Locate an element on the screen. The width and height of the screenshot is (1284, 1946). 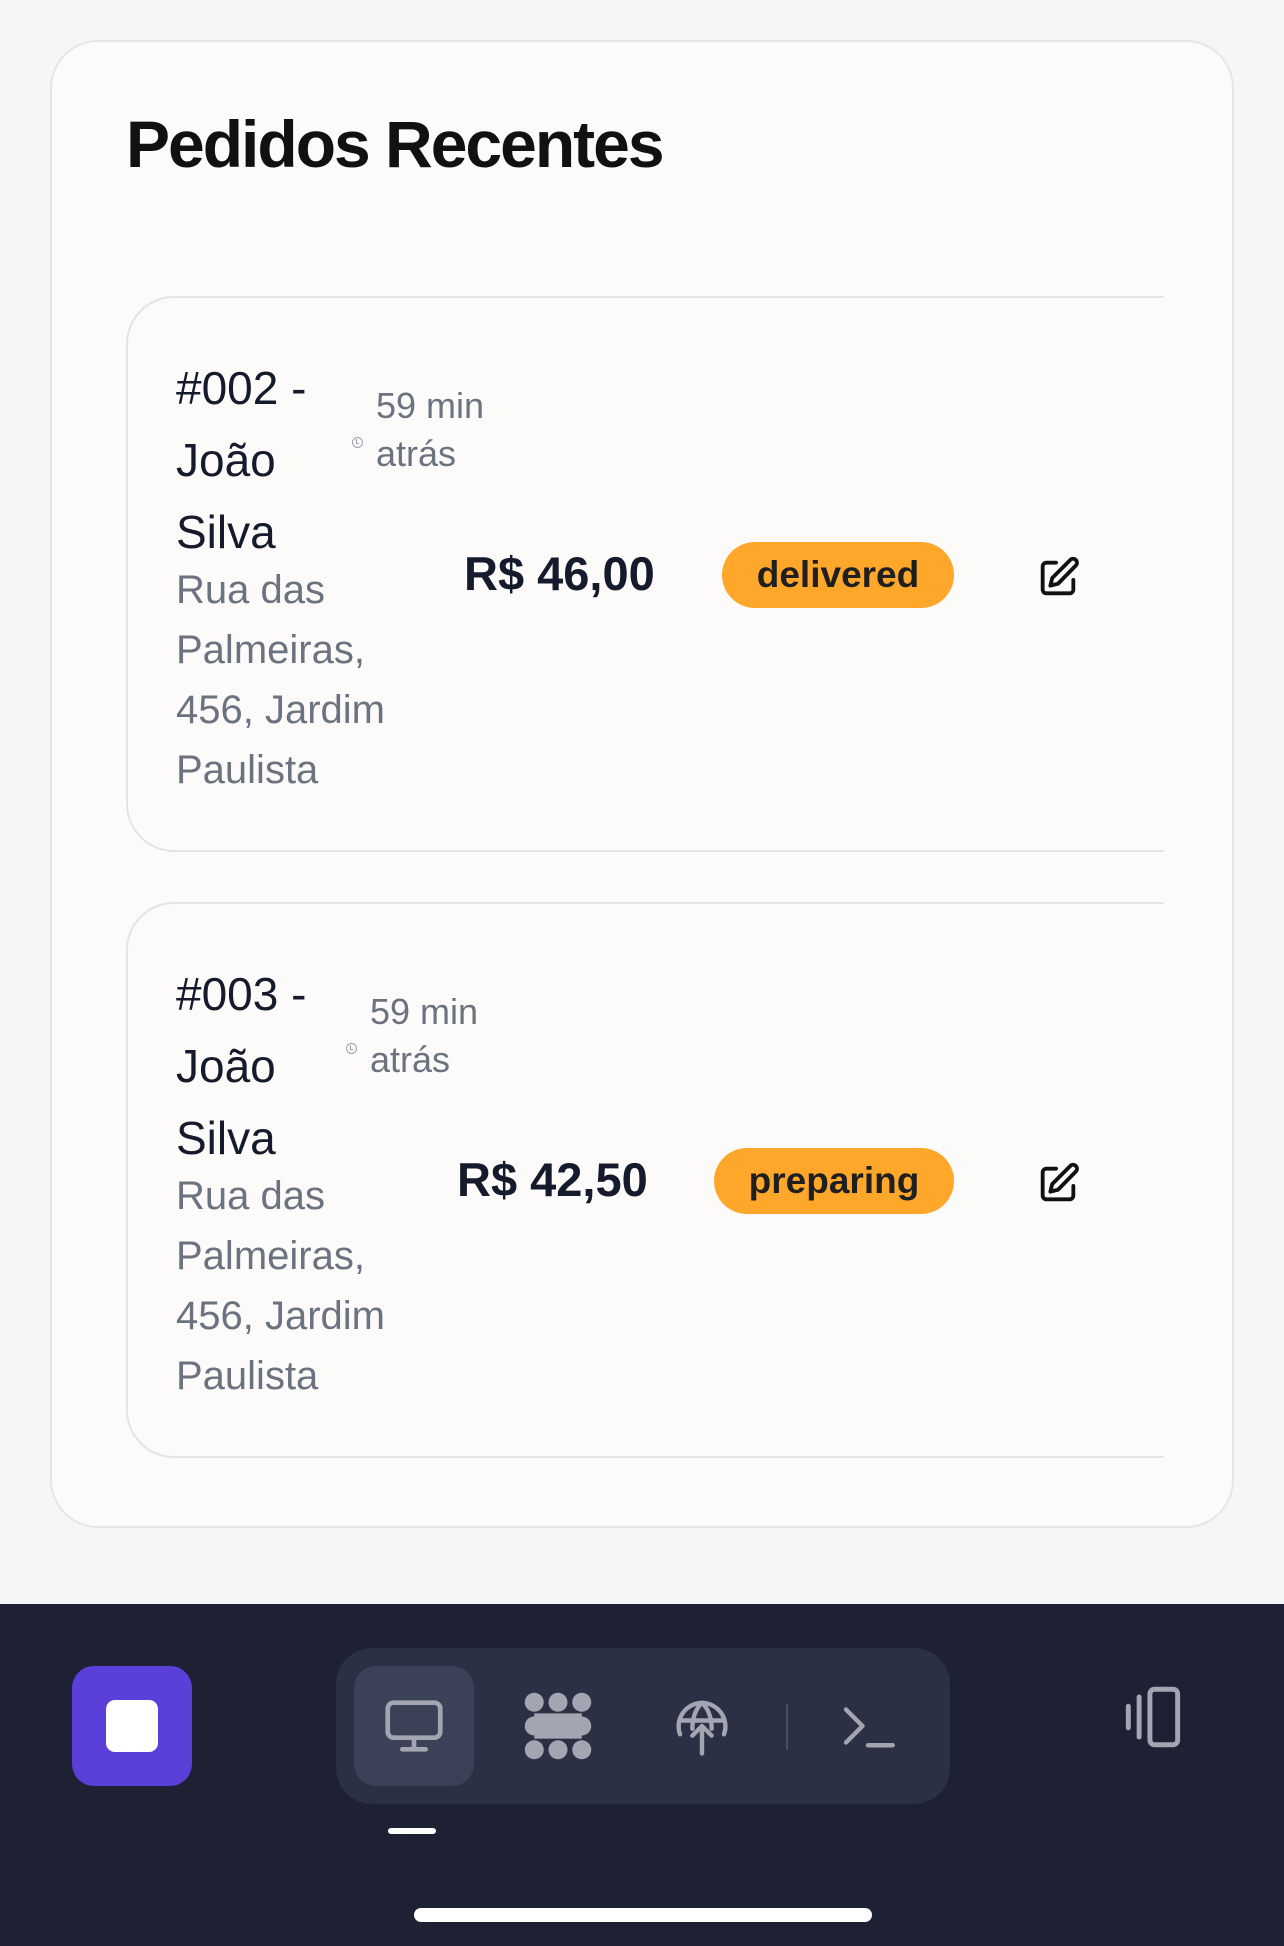
terminal-button is located at coordinates (868, 1726).